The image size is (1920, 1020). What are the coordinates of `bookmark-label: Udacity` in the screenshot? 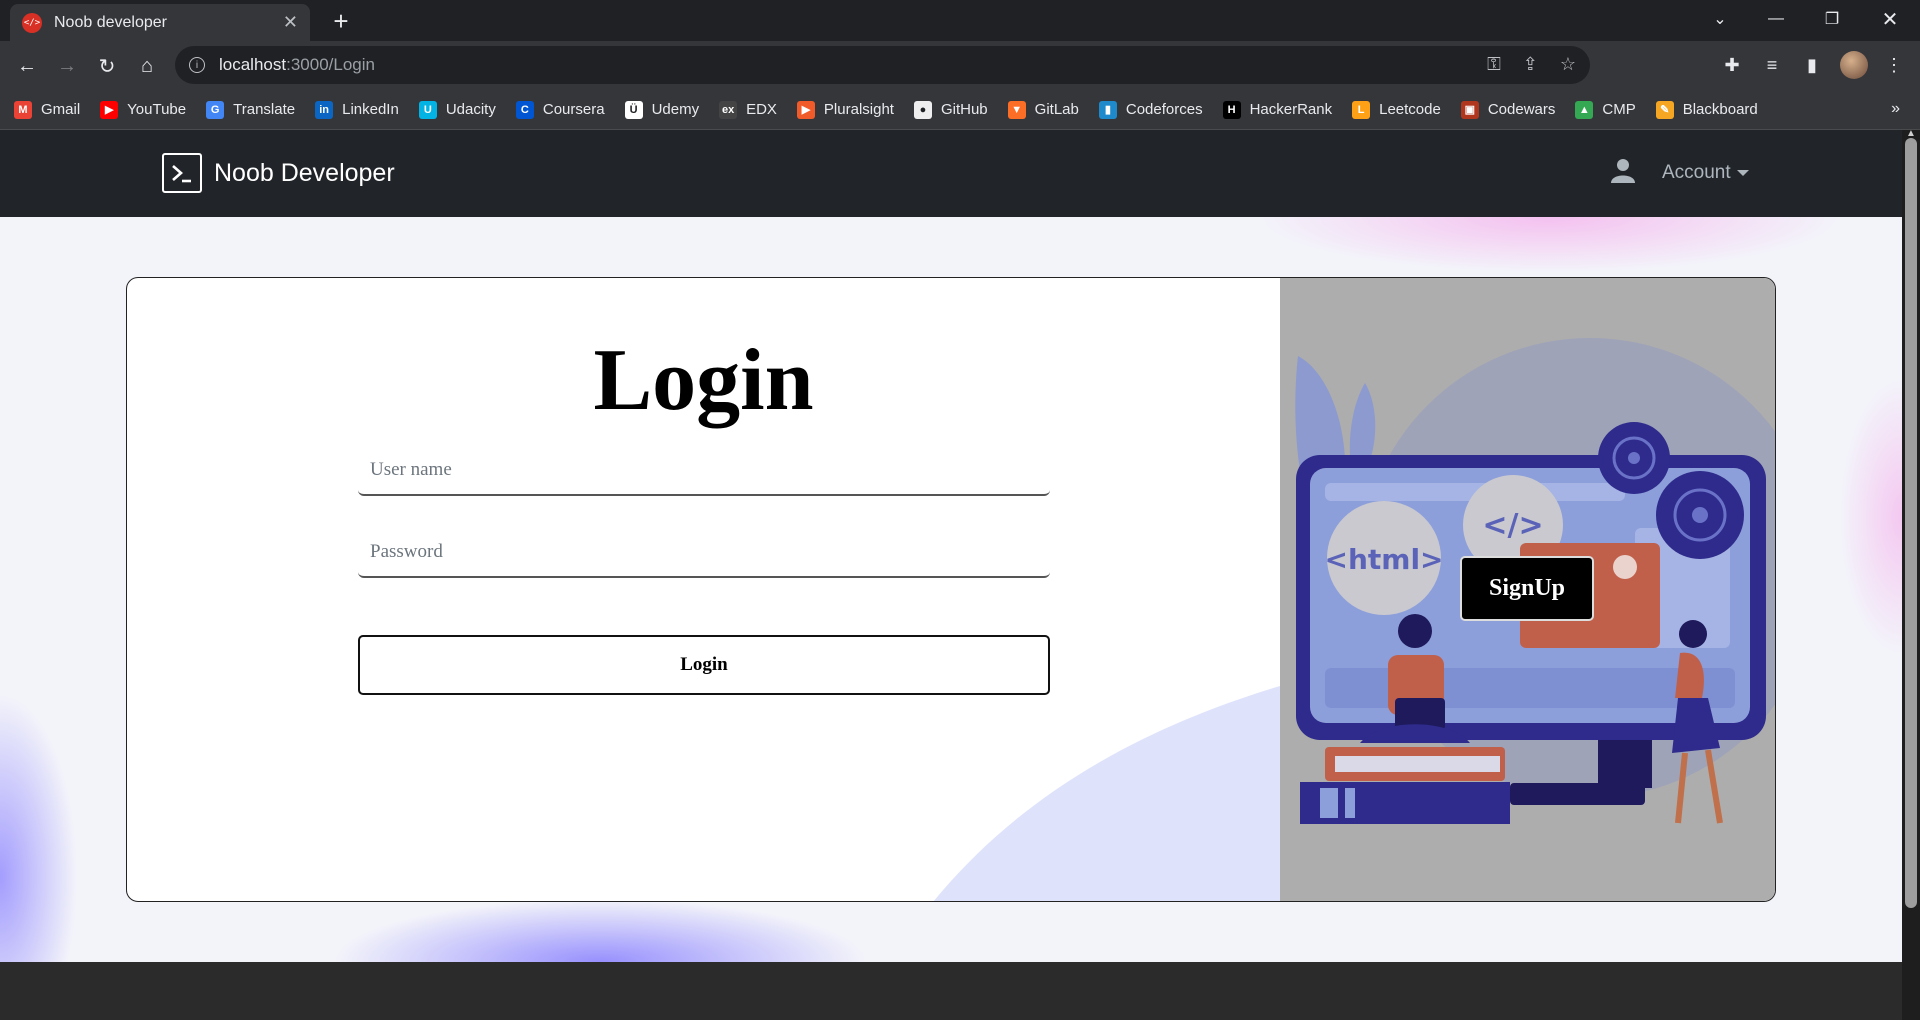 It's located at (470, 109).